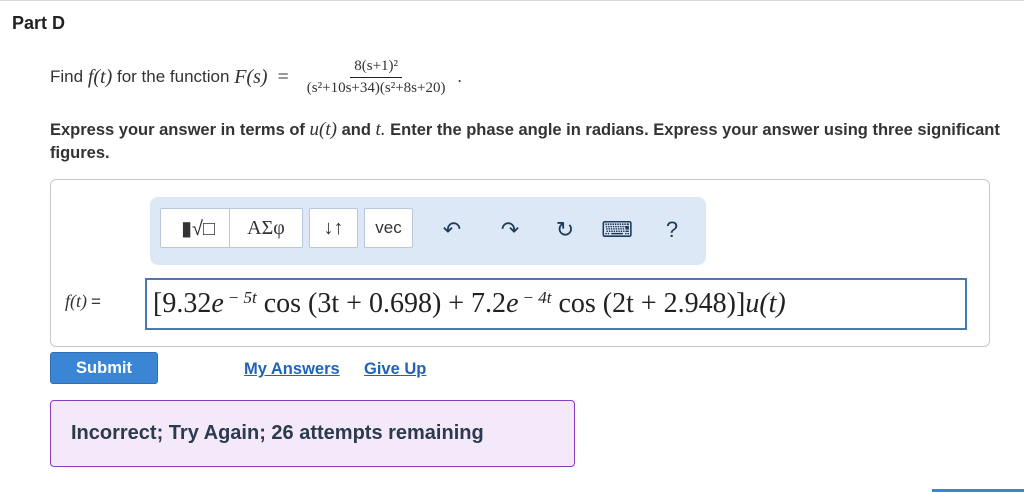  I want to click on subscript-superscript-button: ↓↑, so click(333, 228).